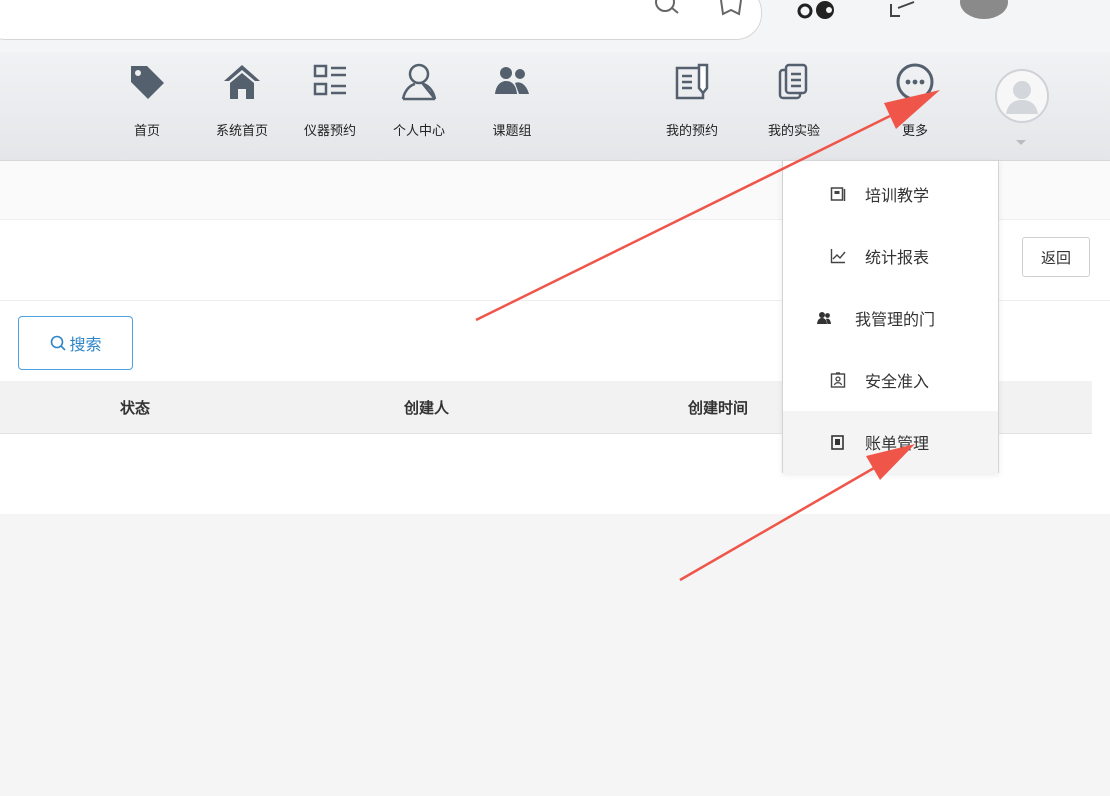 The height and width of the screenshot is (796, 1110). I want to click on column-header-status: 状态, so click(135, 408).